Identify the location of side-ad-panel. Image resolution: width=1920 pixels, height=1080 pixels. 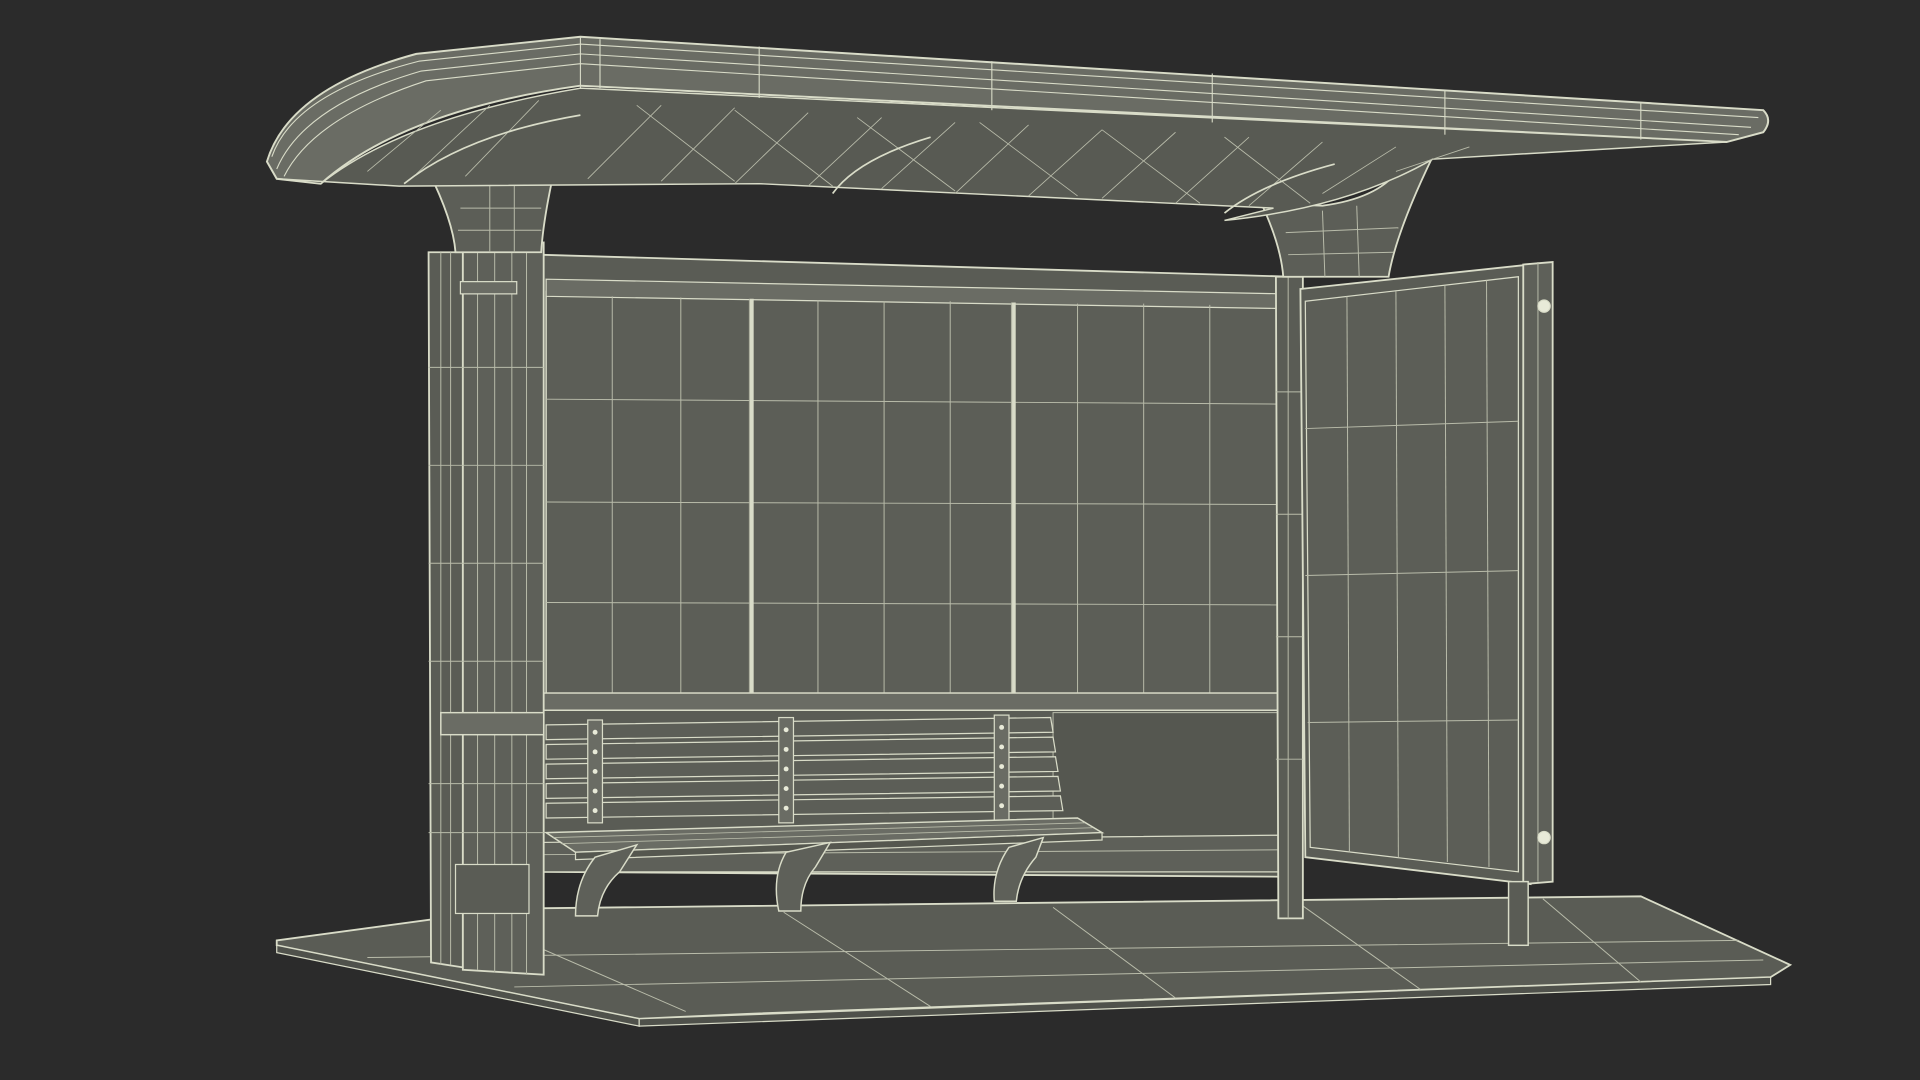
(1426, 604).